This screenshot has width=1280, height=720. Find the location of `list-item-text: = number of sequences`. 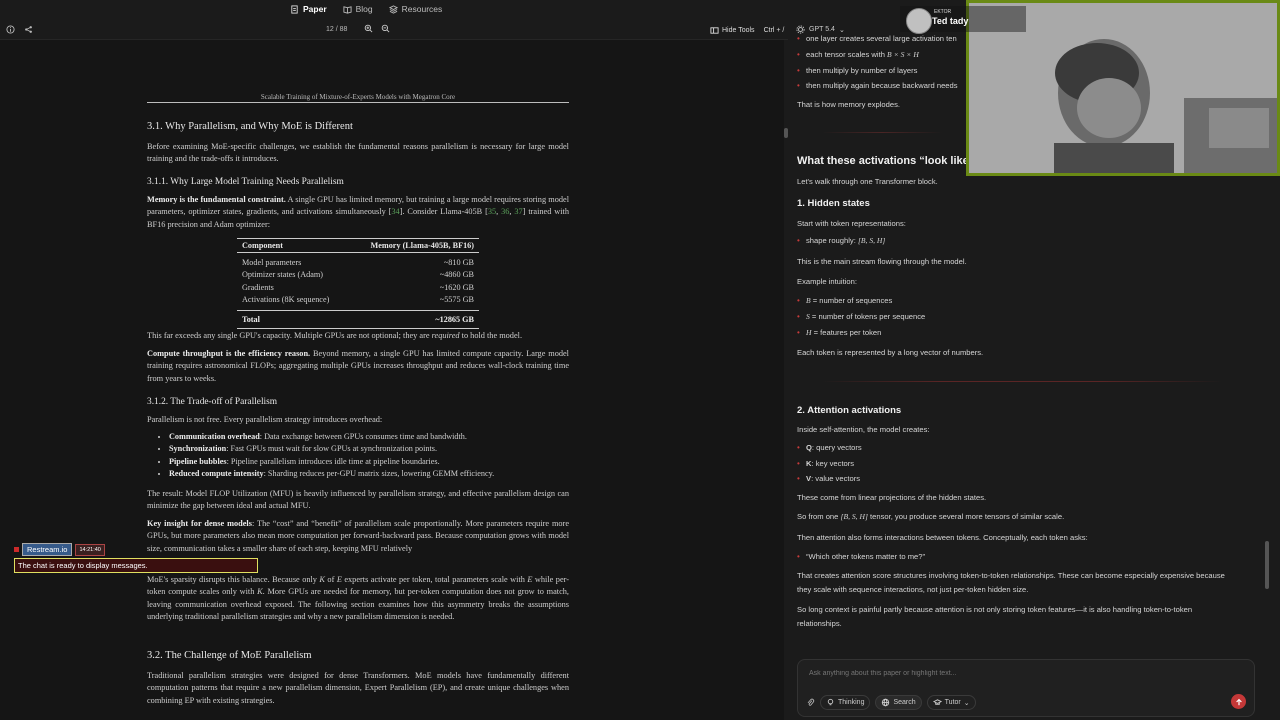

list-item-text: = number of sequences is located at coordinates (851, 300).